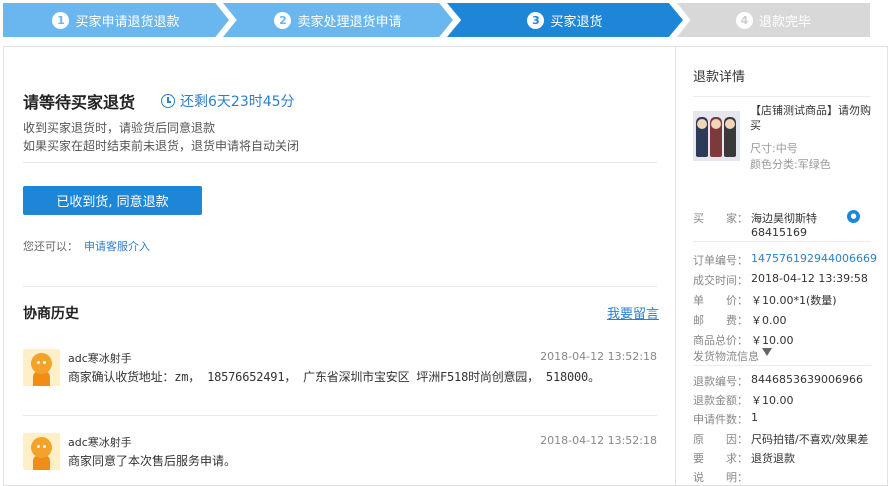 The height and width of the screenshot is (486, 892). I want to click on row-label: 原 因：, so click(720, 439).